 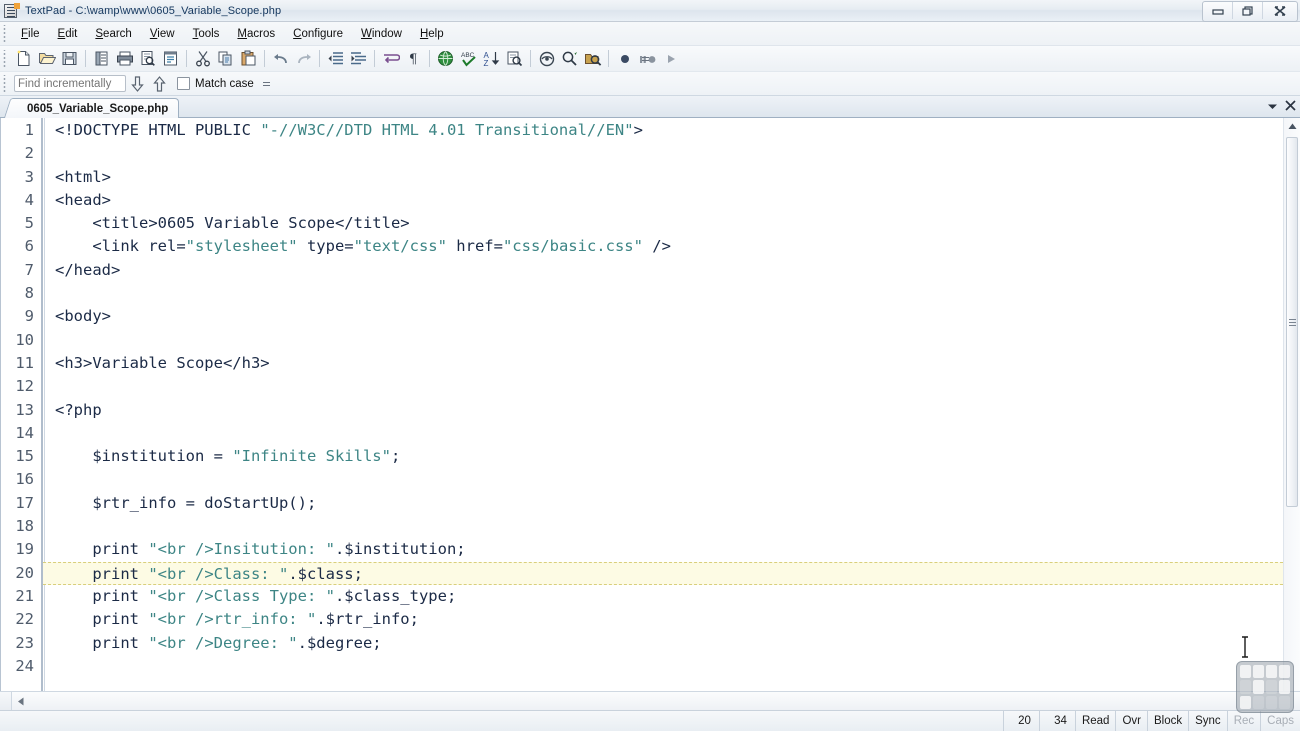 What do you see at coordinates (1095, 721) in the screenshot?
I see `status-read-mode: Read` at bounding box center [1095, 721].